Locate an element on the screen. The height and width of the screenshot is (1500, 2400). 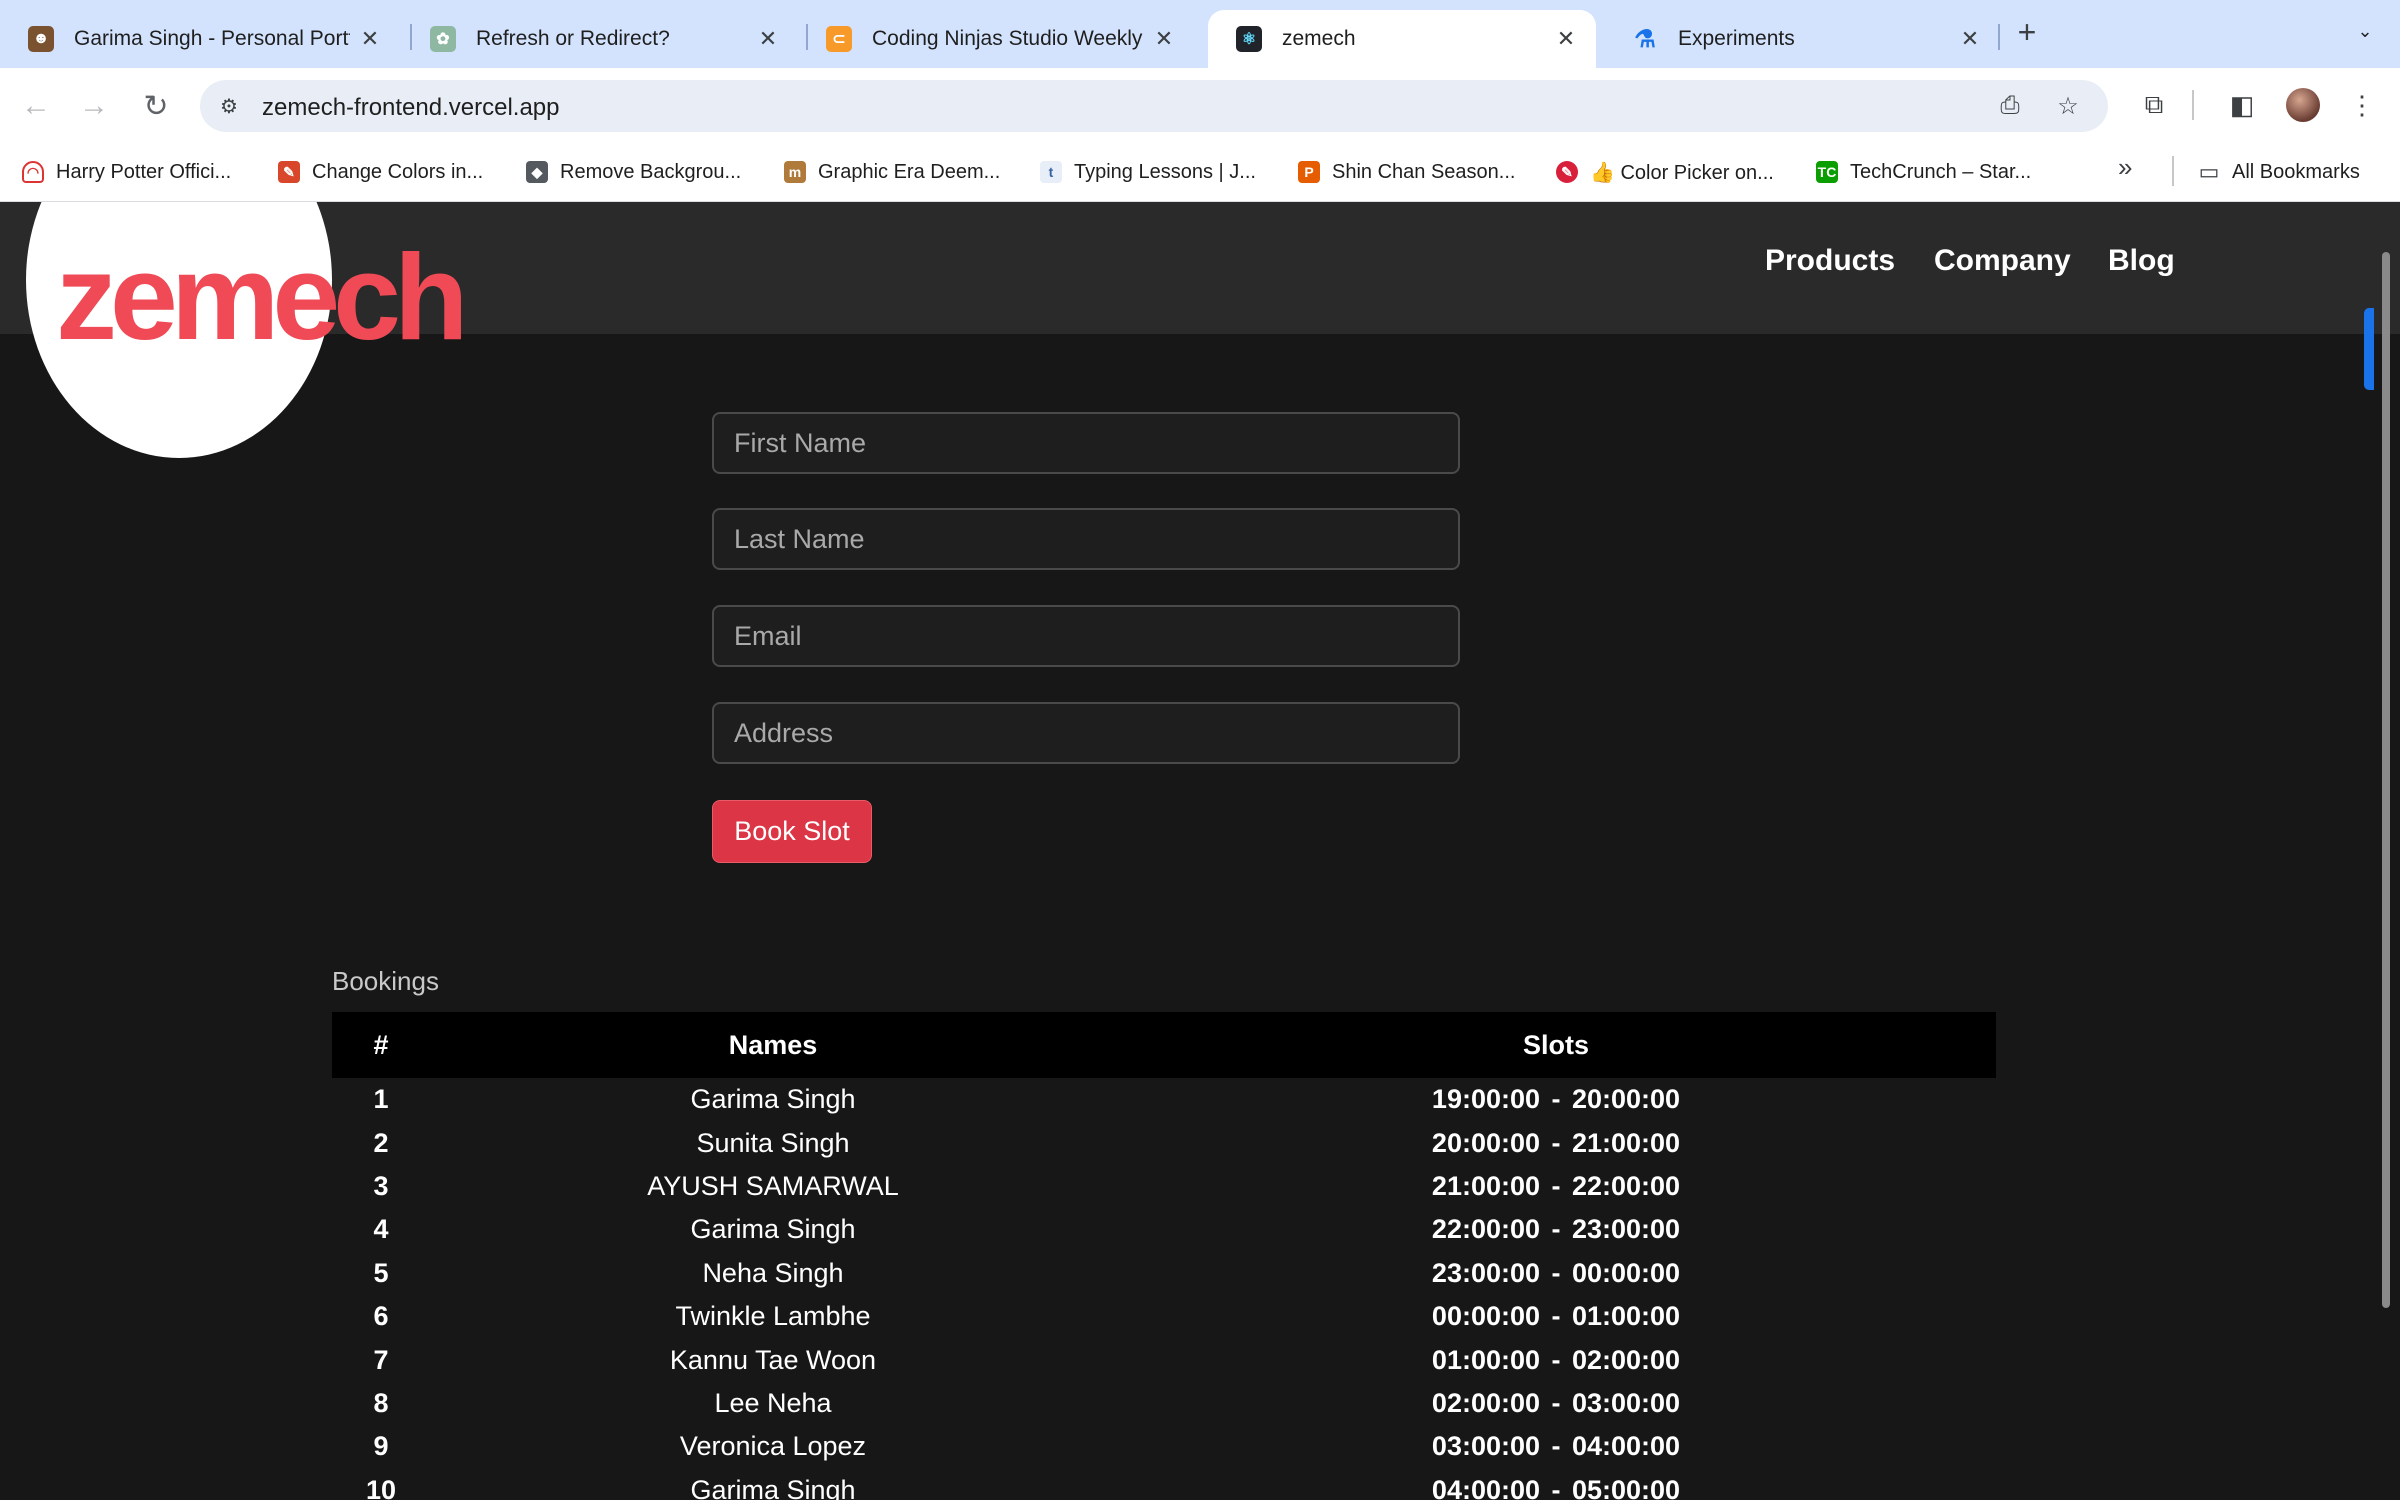
scroll-indicator is located at coordinates (2369, 349).